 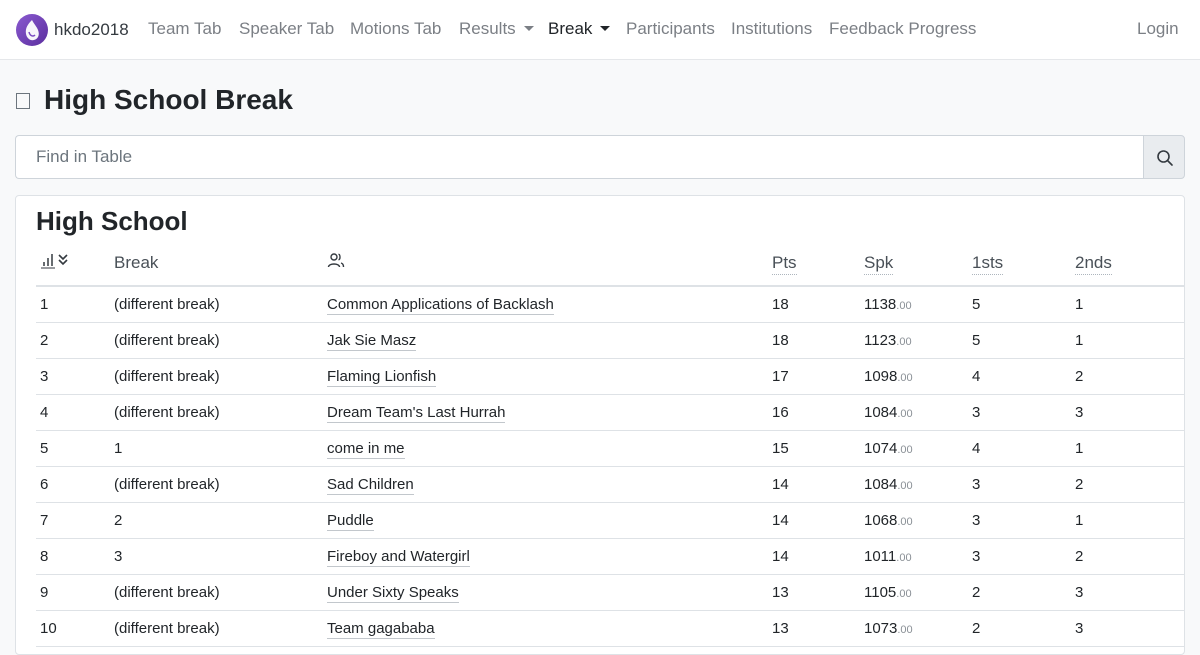 What do you see at coordinates (393, 593) in the screenshot?
I see `team-link: Under Sixty Speaks` at bounding box center [393, 593].